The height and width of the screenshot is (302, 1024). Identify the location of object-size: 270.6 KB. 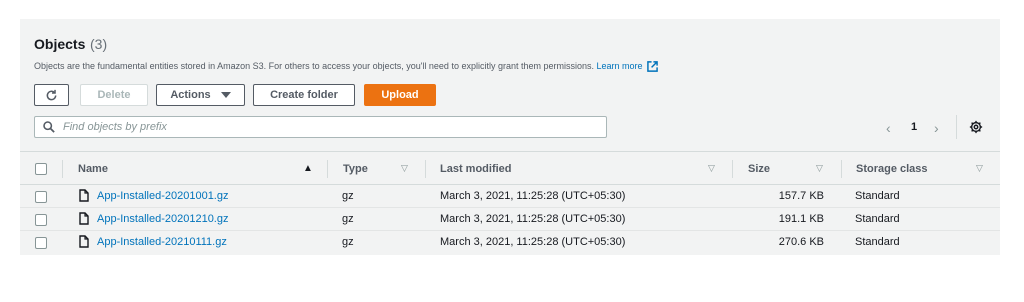
(801, 242).